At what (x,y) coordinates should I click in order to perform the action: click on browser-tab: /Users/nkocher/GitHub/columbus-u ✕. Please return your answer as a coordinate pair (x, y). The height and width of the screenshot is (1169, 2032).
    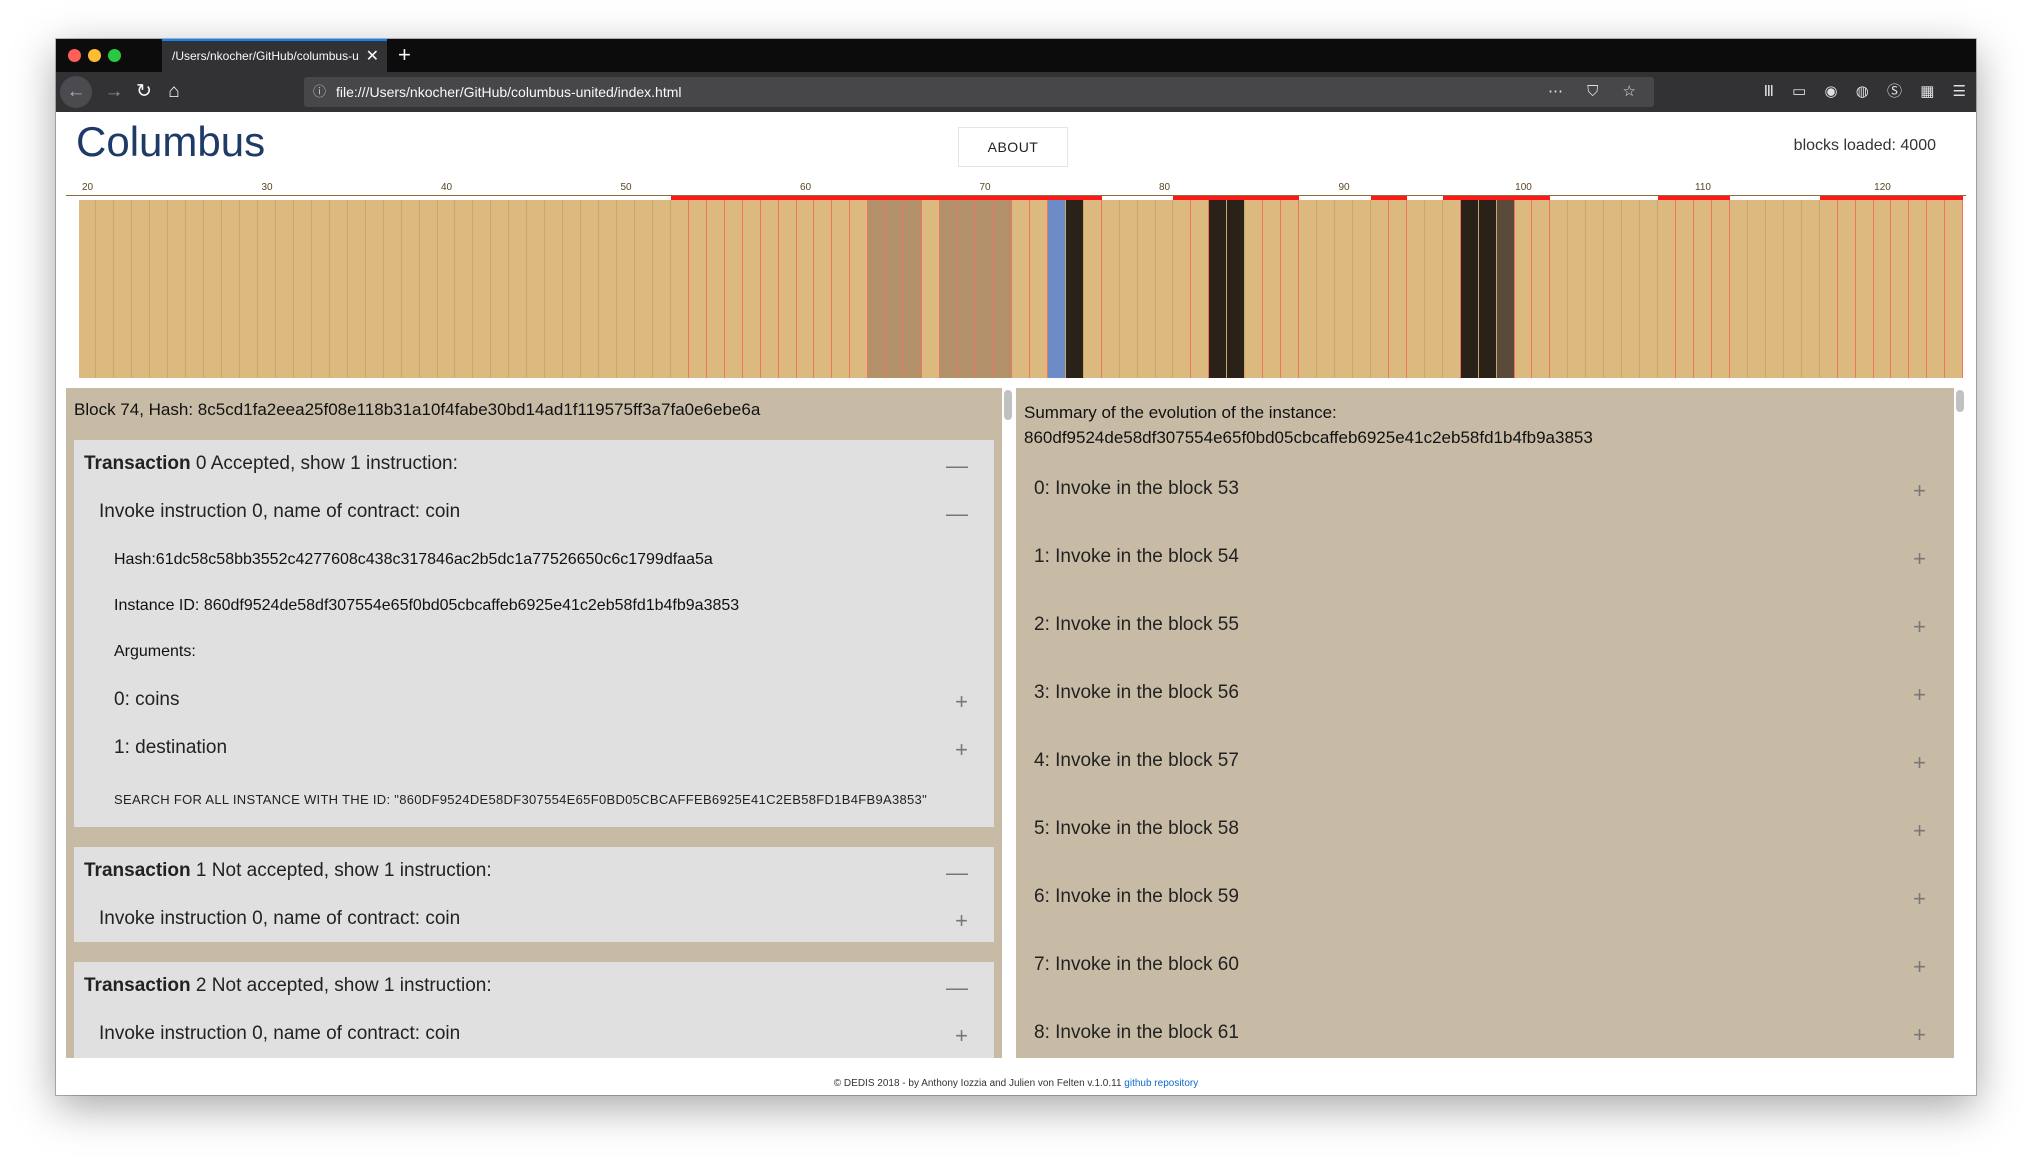
    Looking at the image, I should click on (274, 55).